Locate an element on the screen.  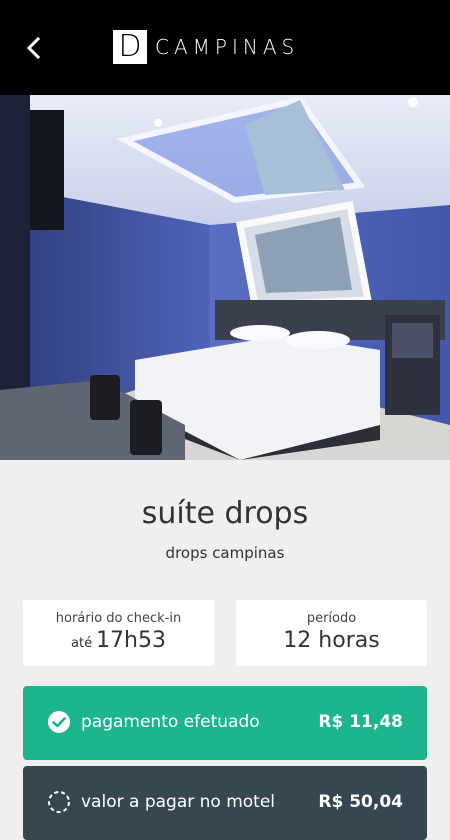
checkin-card: horário do check-in até 17h53 is located at coordinates (118, 633).